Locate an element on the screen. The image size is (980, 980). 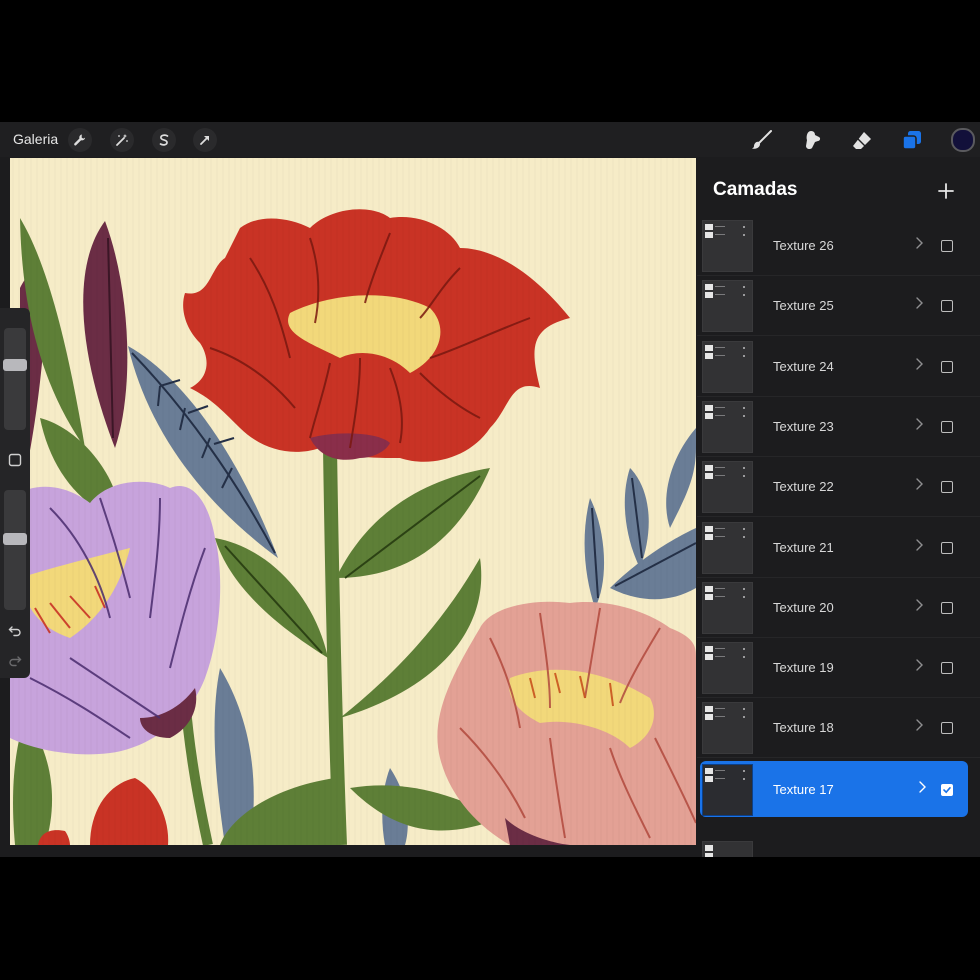
opacity-slider is located at coordinates (15, 550).